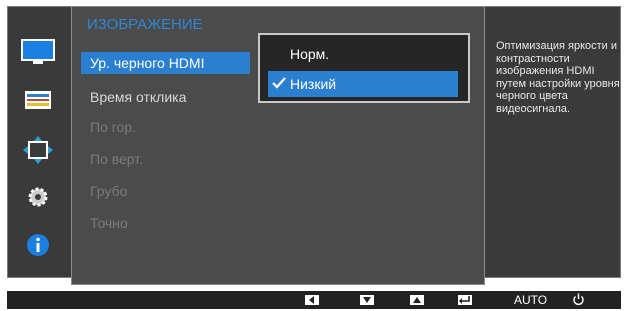 The height and width of the screenshot is (311, 627). I want to click on left-arrow-icon, so click(312, 300).